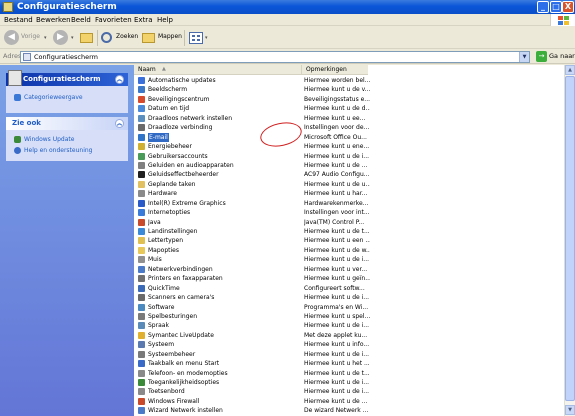 This screenshot has height=416, width=575. I want to click on scroll-down-button: ▼, so click(570, 410).